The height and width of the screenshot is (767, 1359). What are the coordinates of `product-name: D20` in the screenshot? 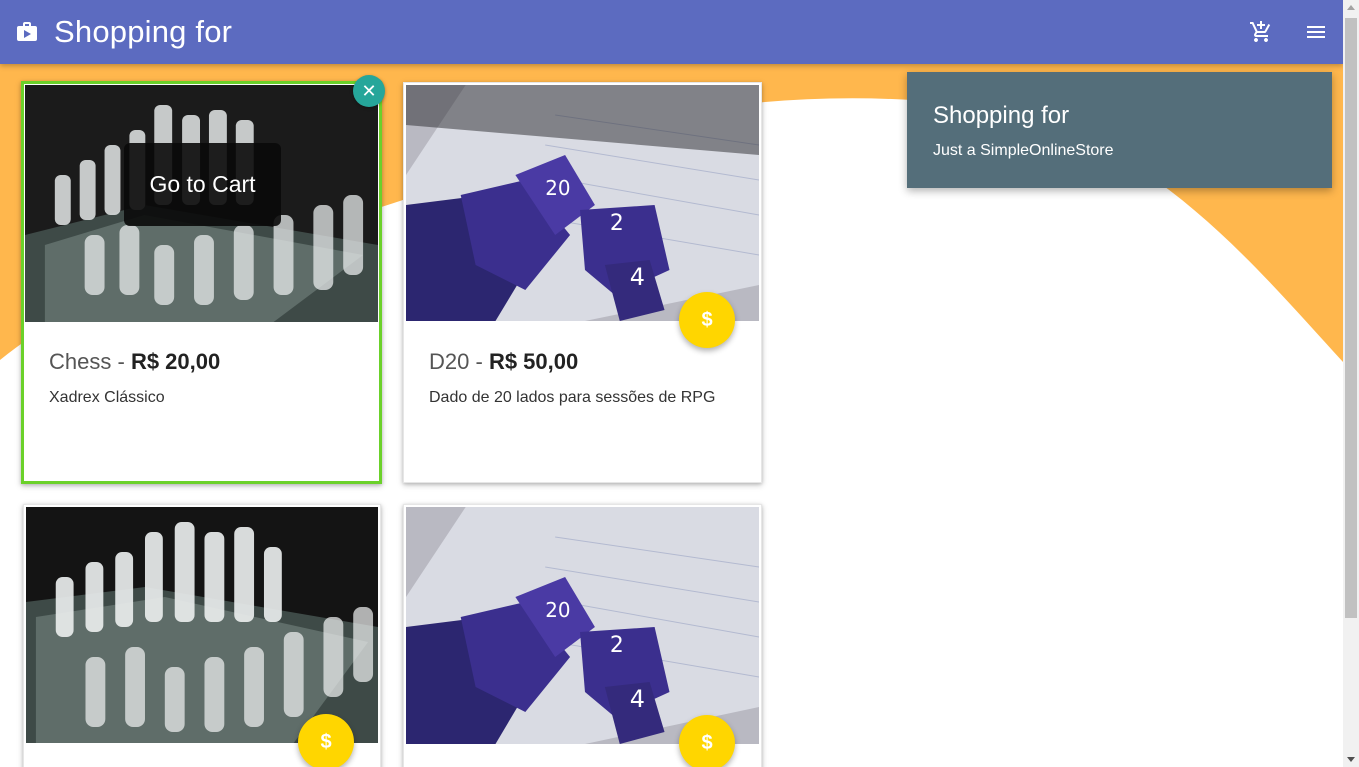 It's located at (449, 361).